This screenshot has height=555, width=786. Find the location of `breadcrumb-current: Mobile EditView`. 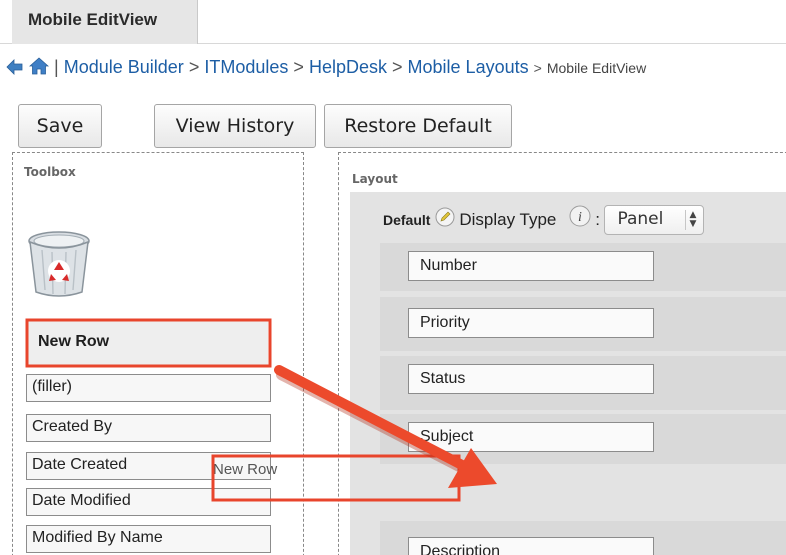

breadcrumb-current: Mobile EditView is located at coordinates (596, 68).